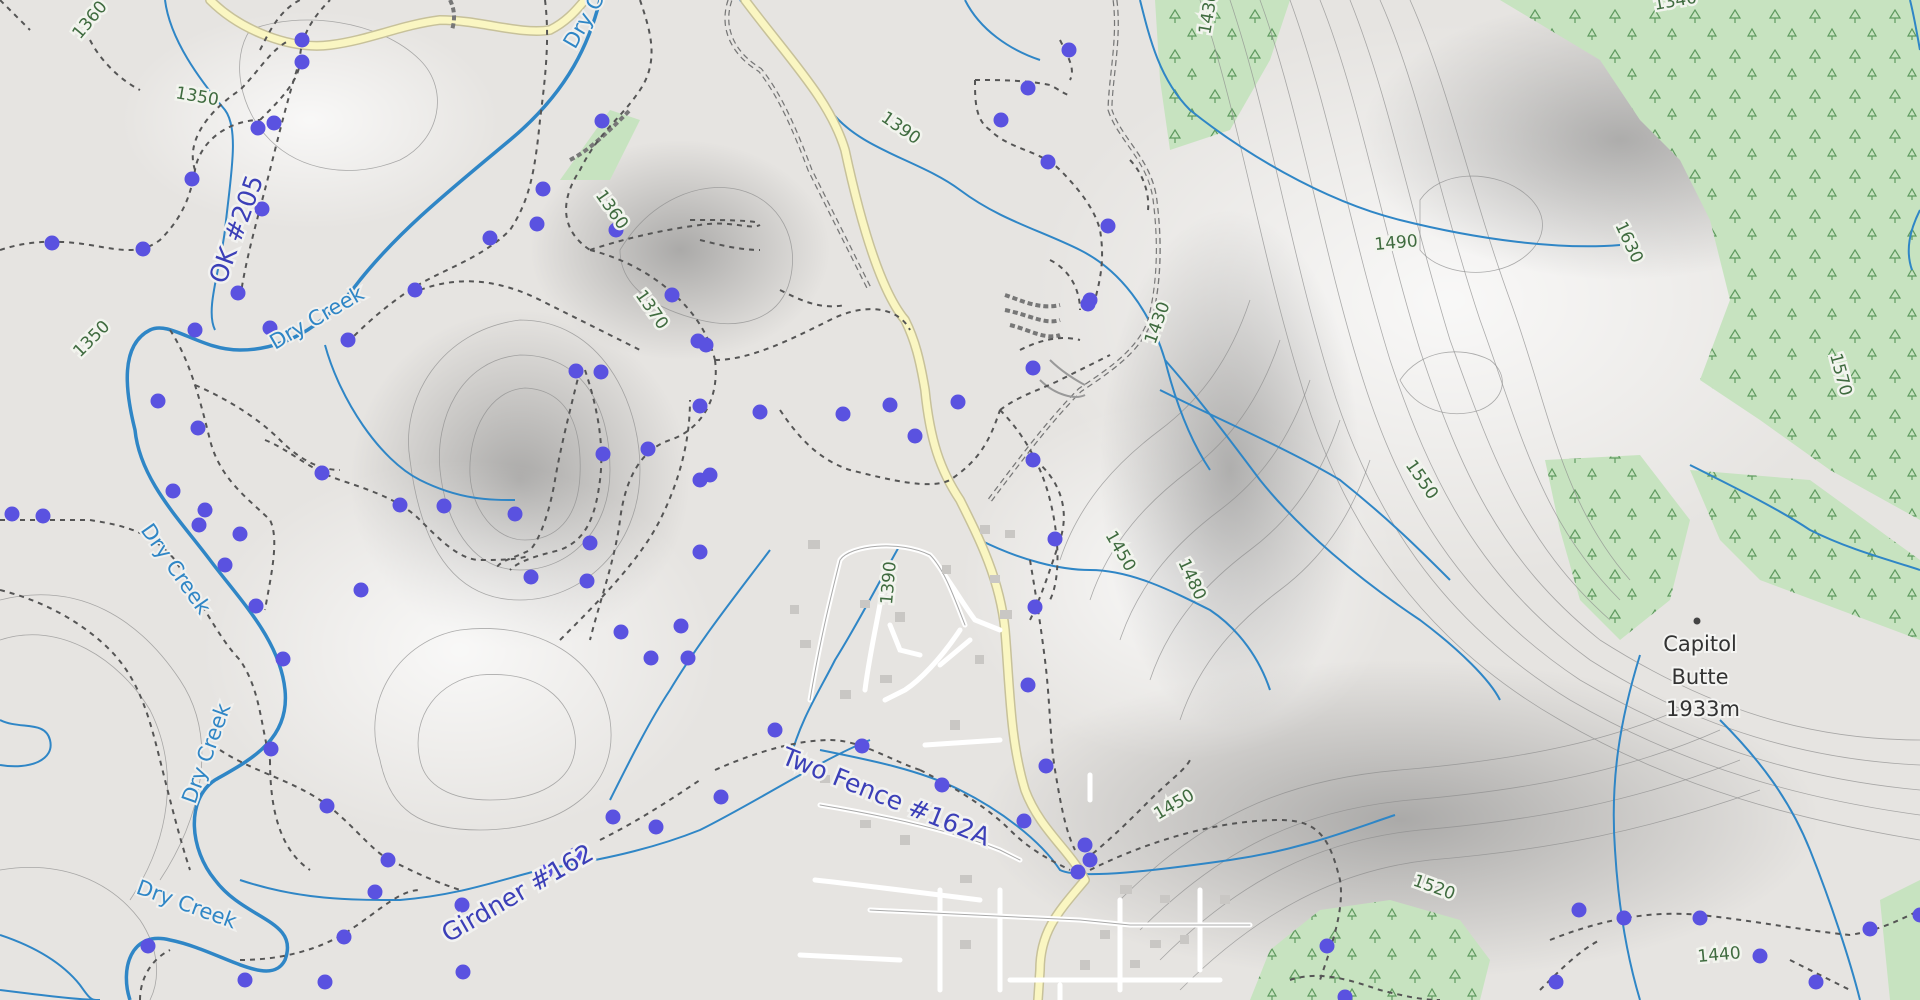 This screenshot has width=1920, height=1000. Describe the element at coordinates (1700, 644) in the screenshot. I see `peak-name-line1: Capitol` at that location.